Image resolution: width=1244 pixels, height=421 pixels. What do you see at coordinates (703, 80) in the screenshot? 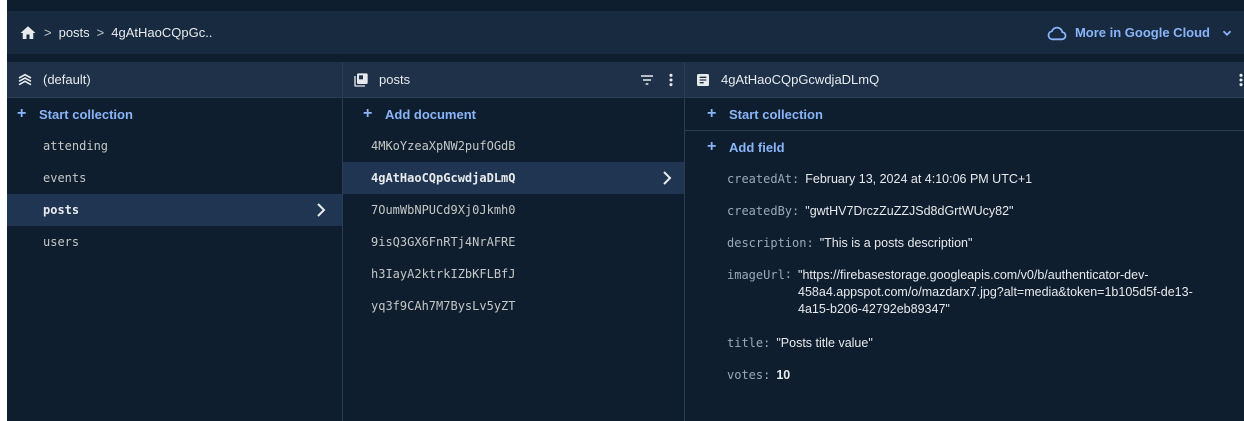
I see `document-icon` at bounding box center [703, 80].